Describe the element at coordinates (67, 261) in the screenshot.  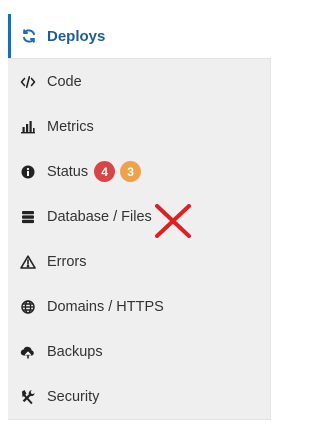
I see `sidebar-item-label: Errors` at that location.